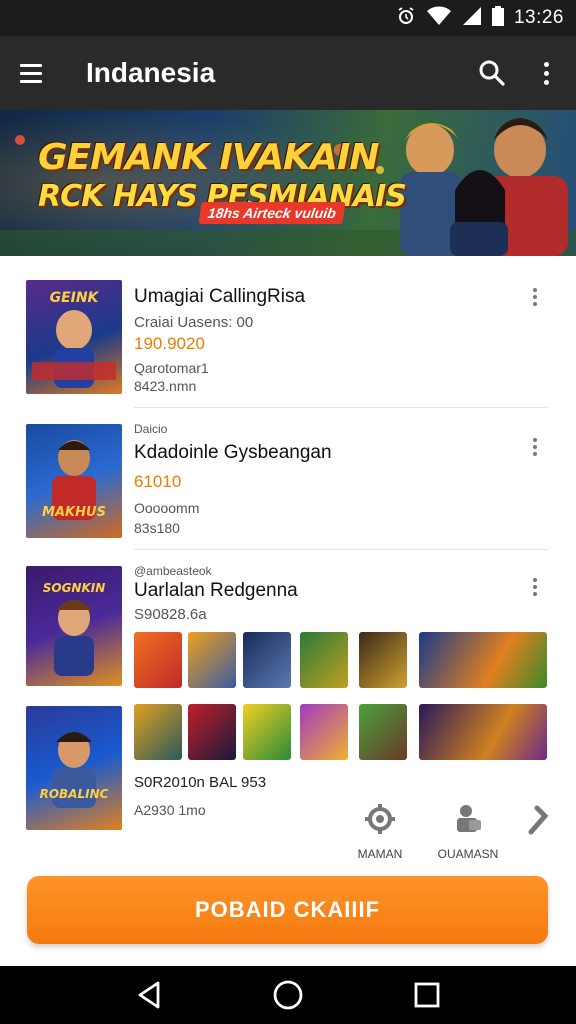 Image resolution: width=576 pixels, height=1024 pixels. What do you see at coordinates (75, 298) in the screenshot?
I see `thumb-label: GEINK` at bounding box center [75, 298].